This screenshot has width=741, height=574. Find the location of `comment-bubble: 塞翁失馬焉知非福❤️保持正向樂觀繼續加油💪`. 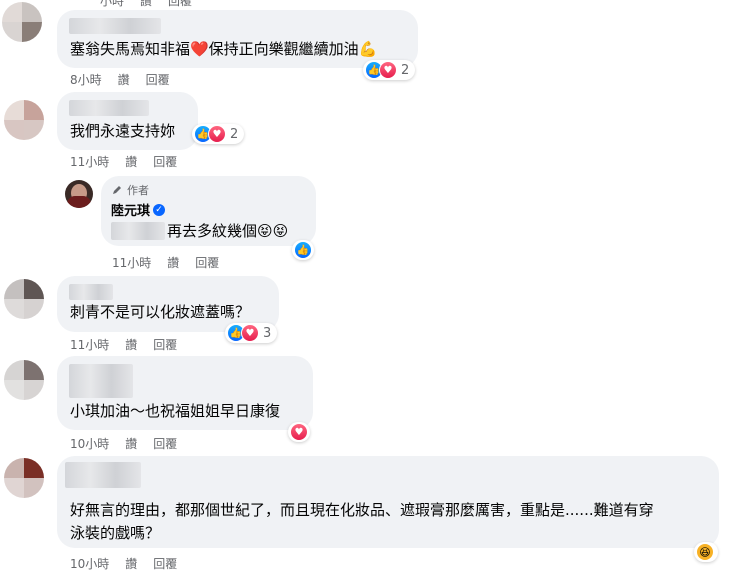

comment-bubble: 塞翁失馬焉知非福❤️保持正向樂觀繼續加油💪 is located at coordinates (237, 39).